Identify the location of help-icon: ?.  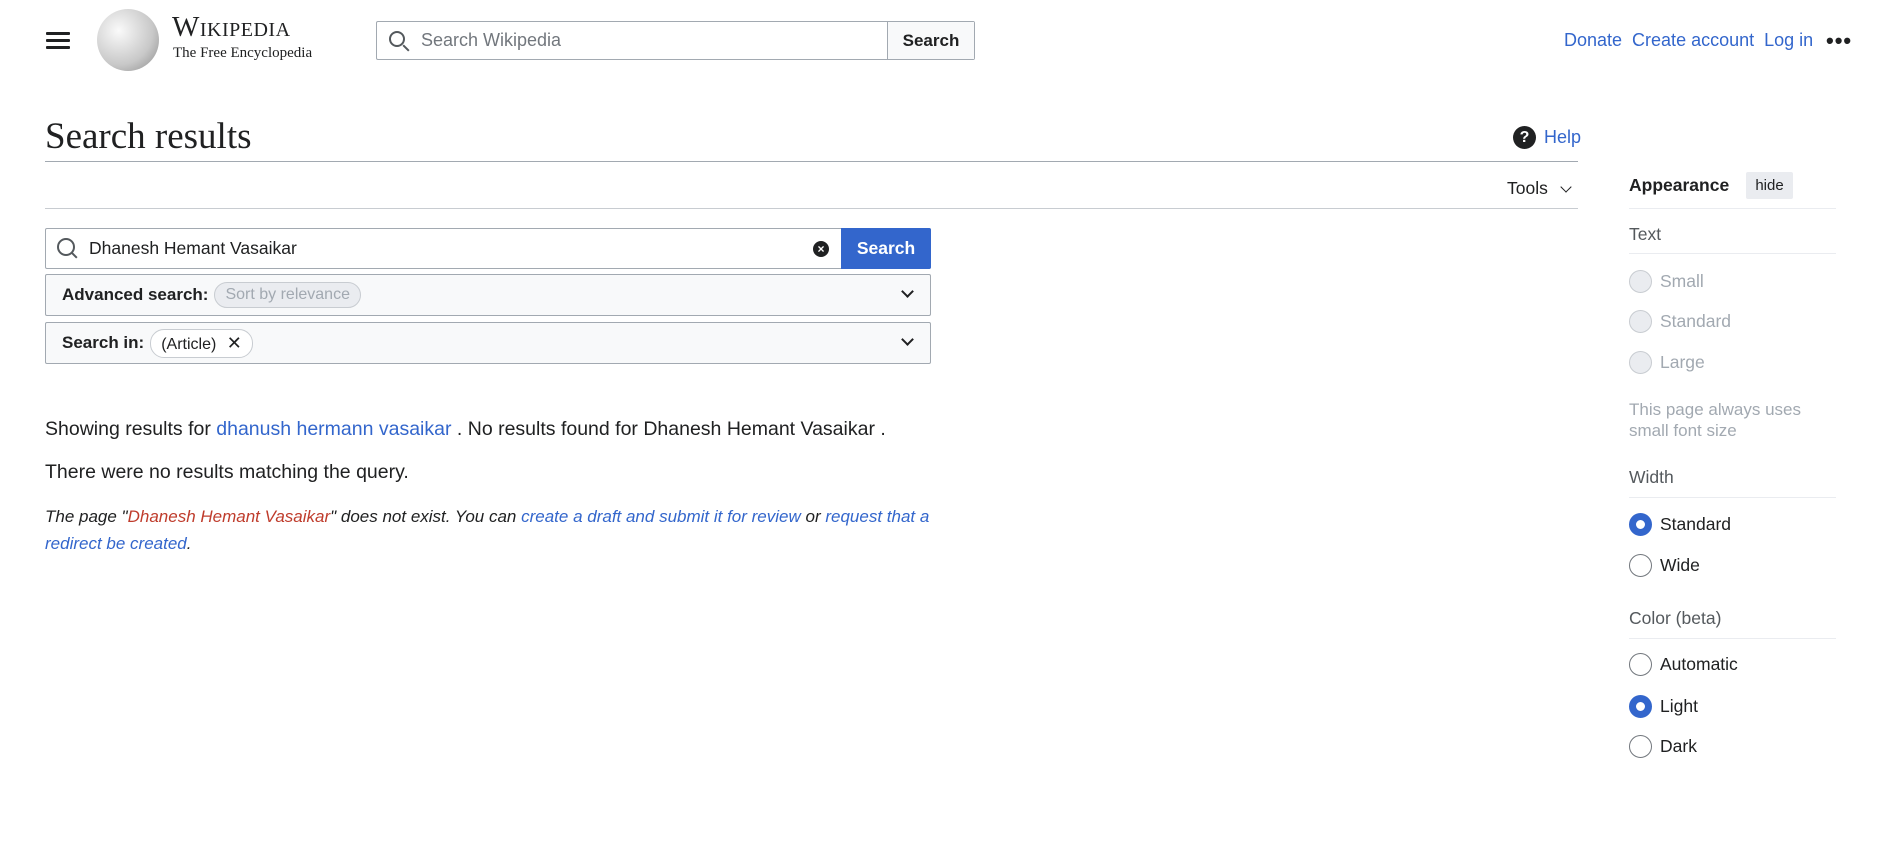
(1524, 137).